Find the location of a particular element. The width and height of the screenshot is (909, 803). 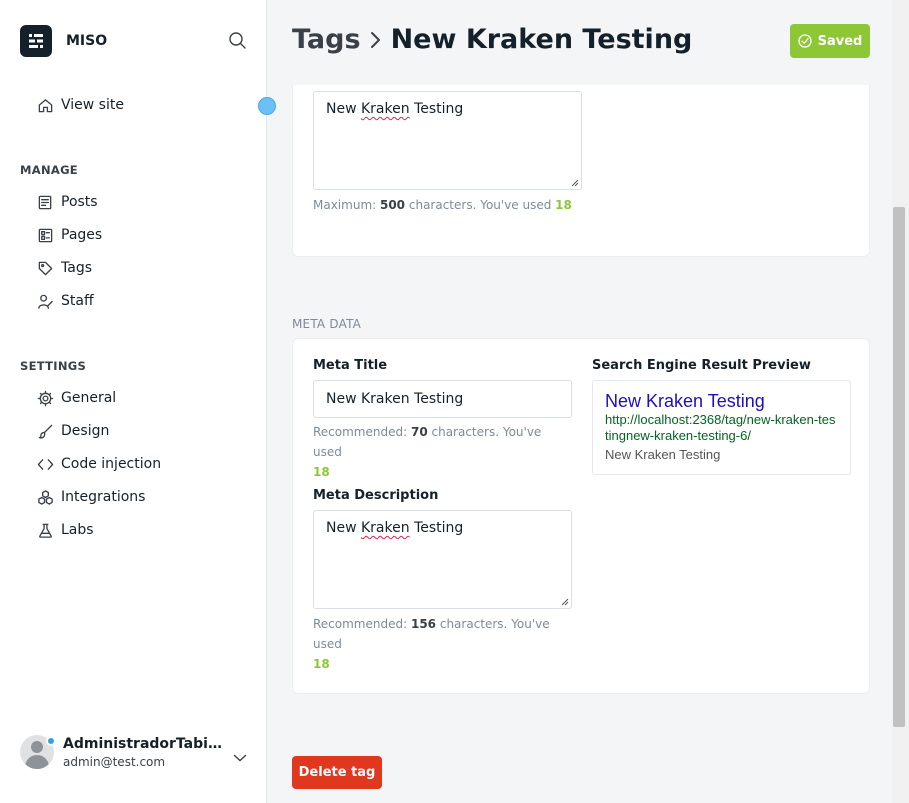

staff-icon is located at coordinates (45, 301).